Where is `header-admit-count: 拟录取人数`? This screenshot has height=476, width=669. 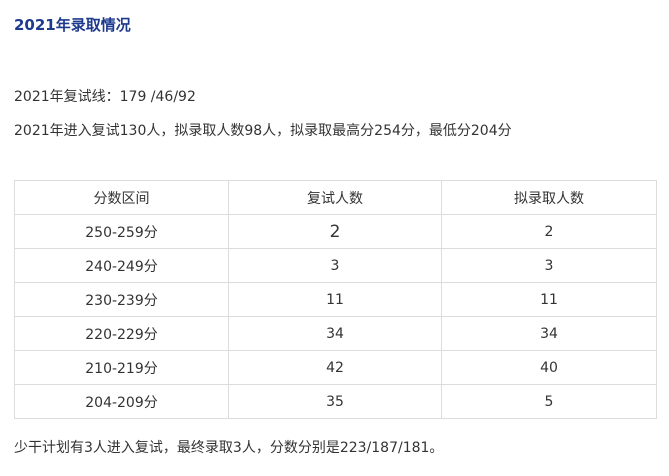
header-admit-count: 拟录取人数 is located at coordinates (549, 197).